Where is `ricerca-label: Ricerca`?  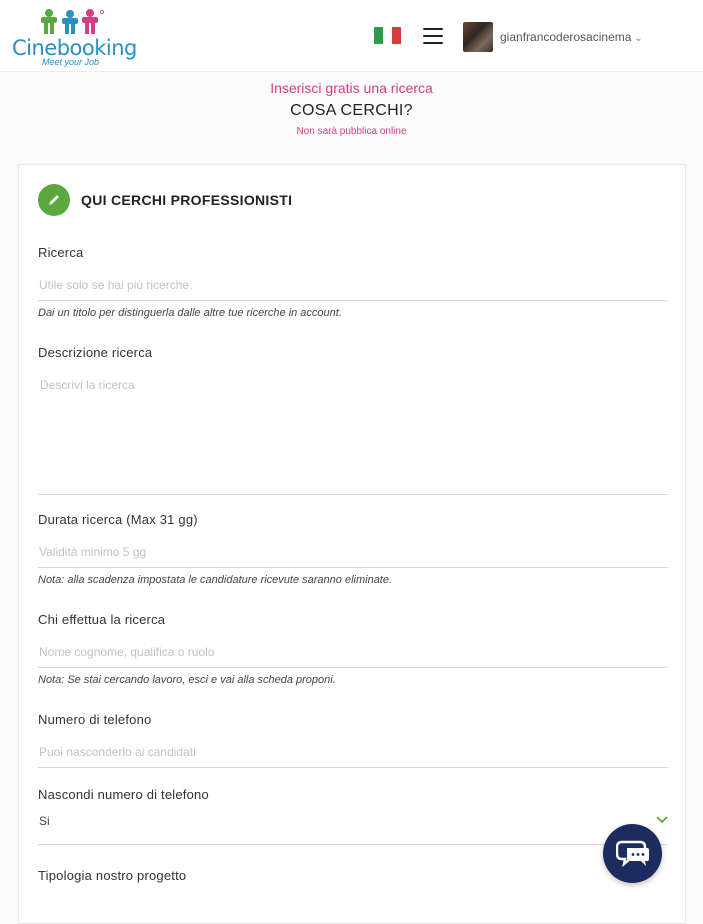 ricerca-label: Ricerca is located at coordinates (61, 252).